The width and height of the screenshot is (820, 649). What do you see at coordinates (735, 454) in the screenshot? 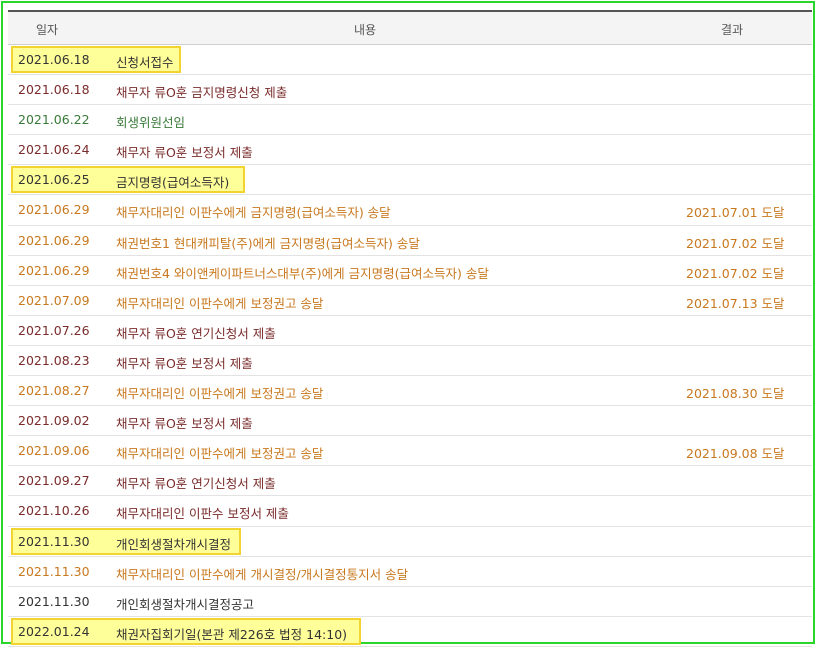
I see `row-result: 2021.09.08 도달` at bounding box center [735, 454].